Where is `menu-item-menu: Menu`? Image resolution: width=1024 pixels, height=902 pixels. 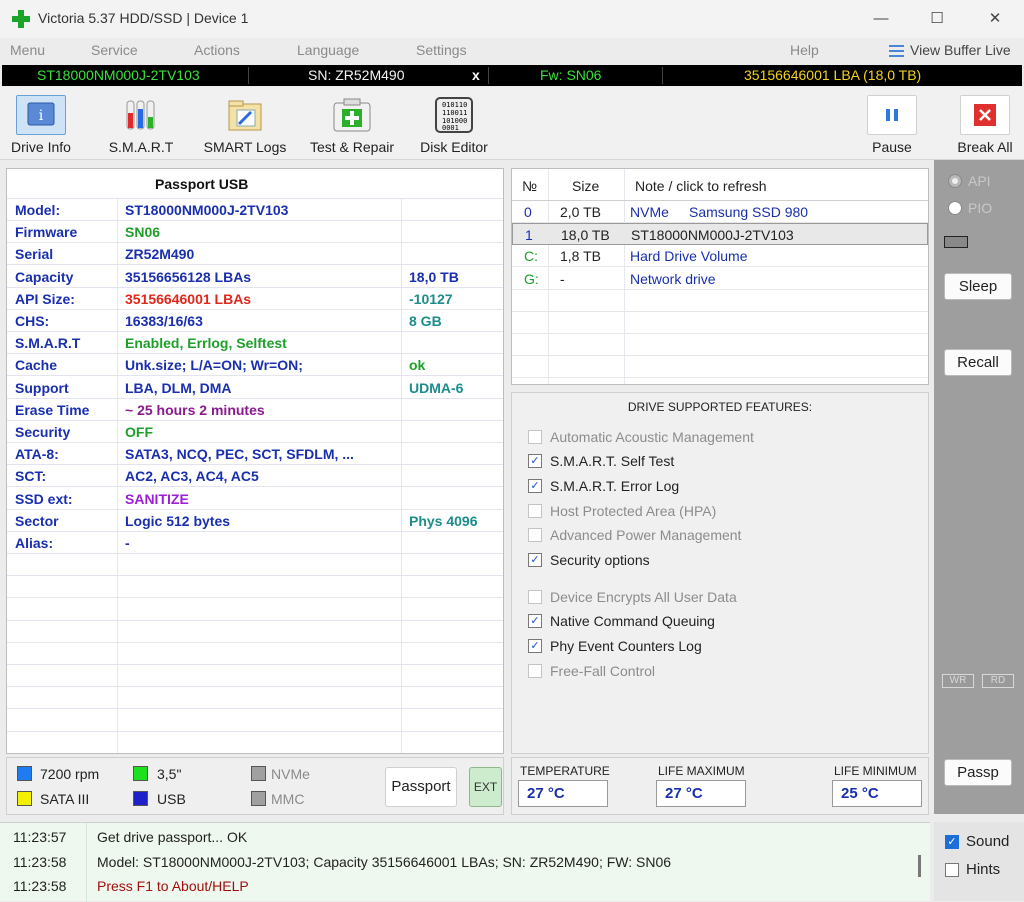
menu-item-menu: Menu is located at coordinates (27, 50).